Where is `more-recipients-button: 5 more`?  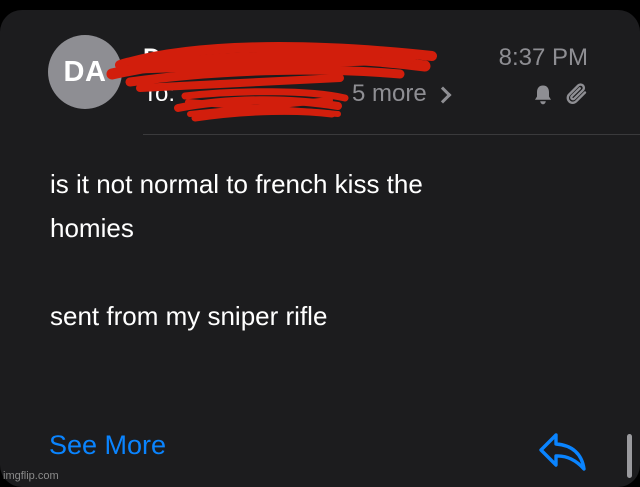 more-recipients-button: 5 more is located at coordinates (402, 94).